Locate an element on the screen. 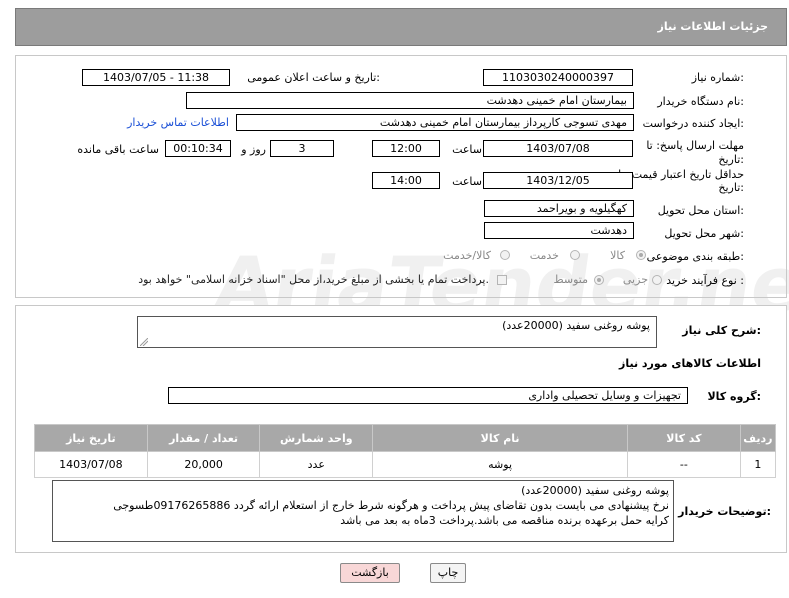 Image resolution: width=789 pixels, height=598 pixels. cell-code: -- is located at coordinates (684, 464).